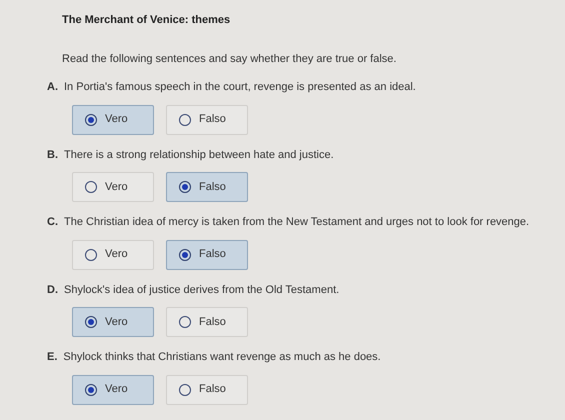  What do you see at coordinates (199, 155) in the screenshot?
I see `question-text: There is a strong relationship between hate and justice.` at bounding box center [199, 155].